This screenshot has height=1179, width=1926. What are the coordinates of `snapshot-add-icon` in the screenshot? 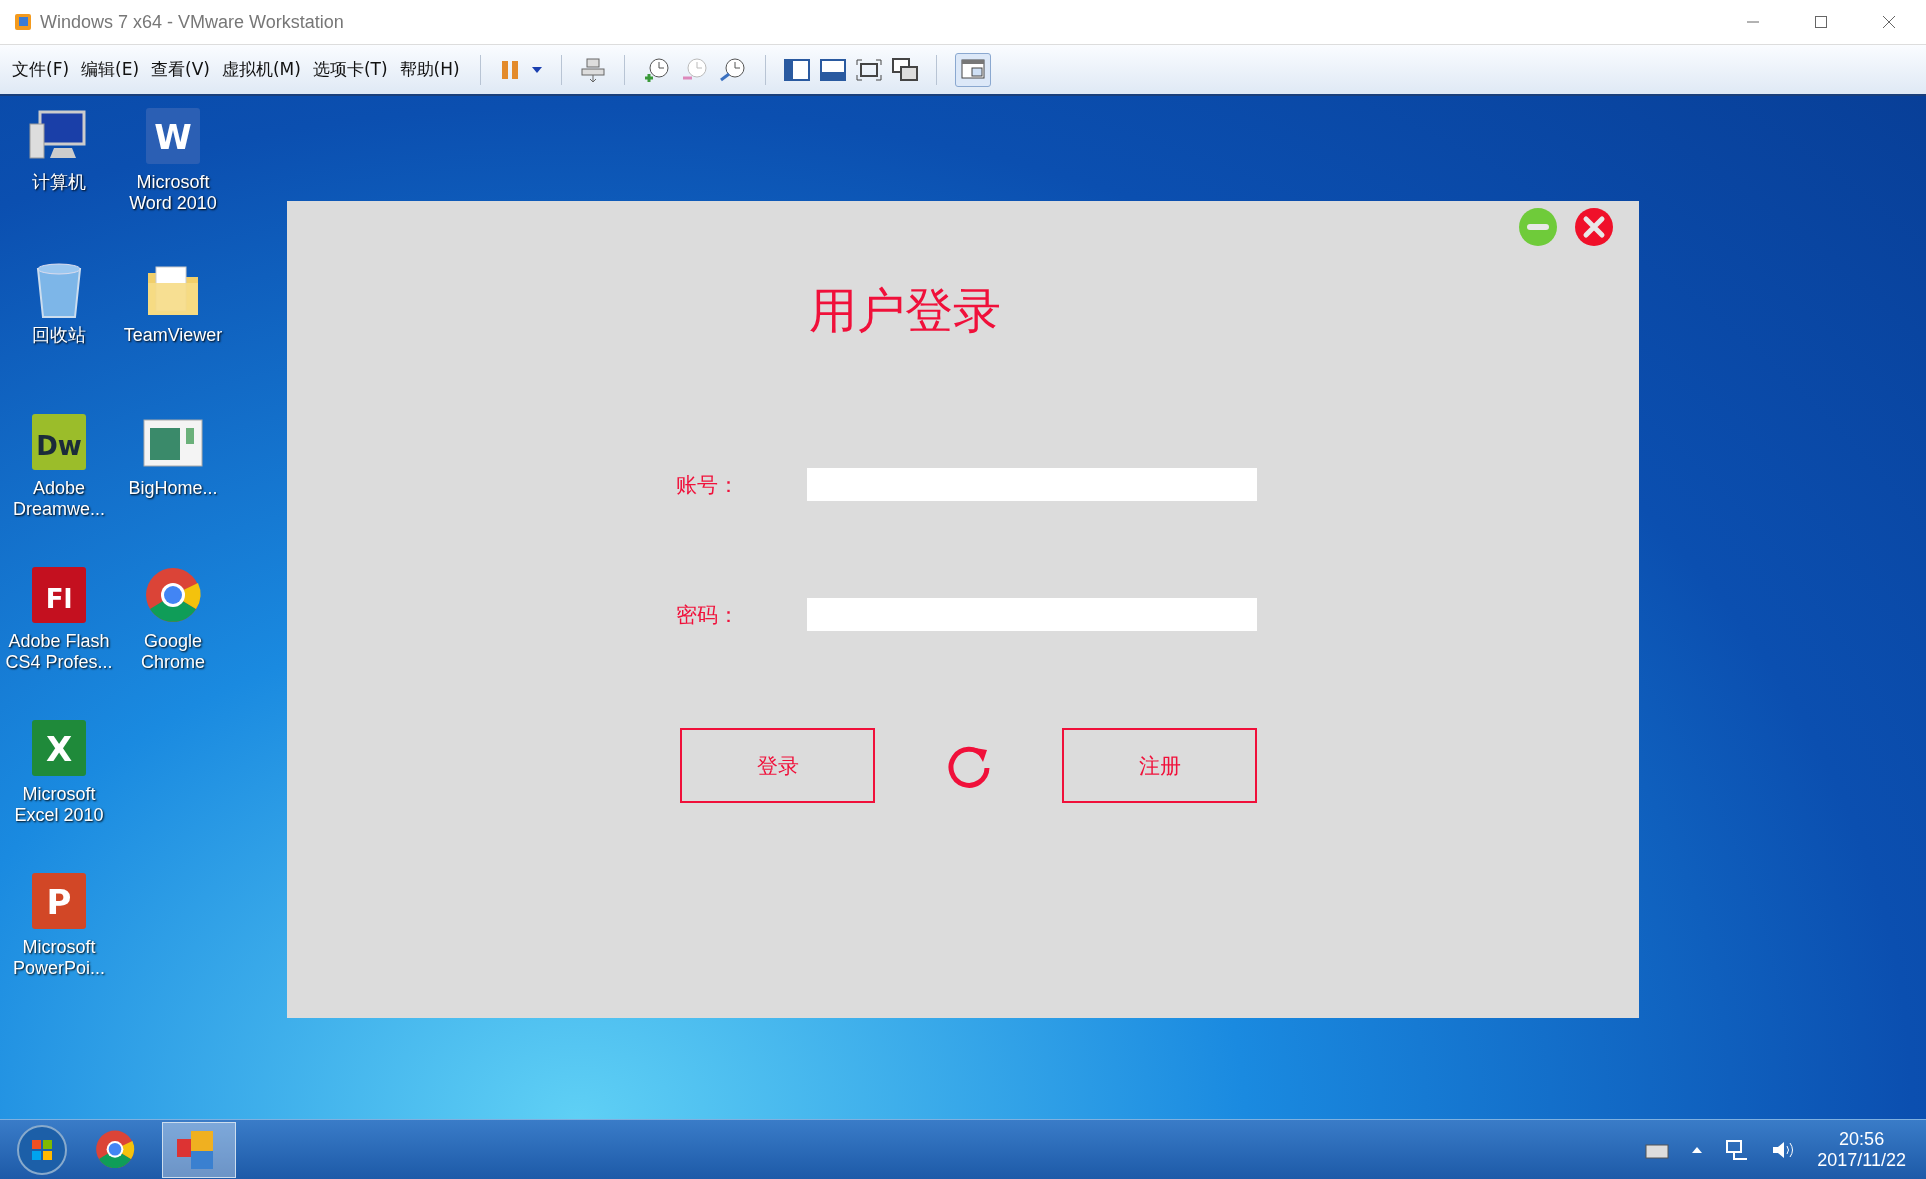 It's located at (656, 69).